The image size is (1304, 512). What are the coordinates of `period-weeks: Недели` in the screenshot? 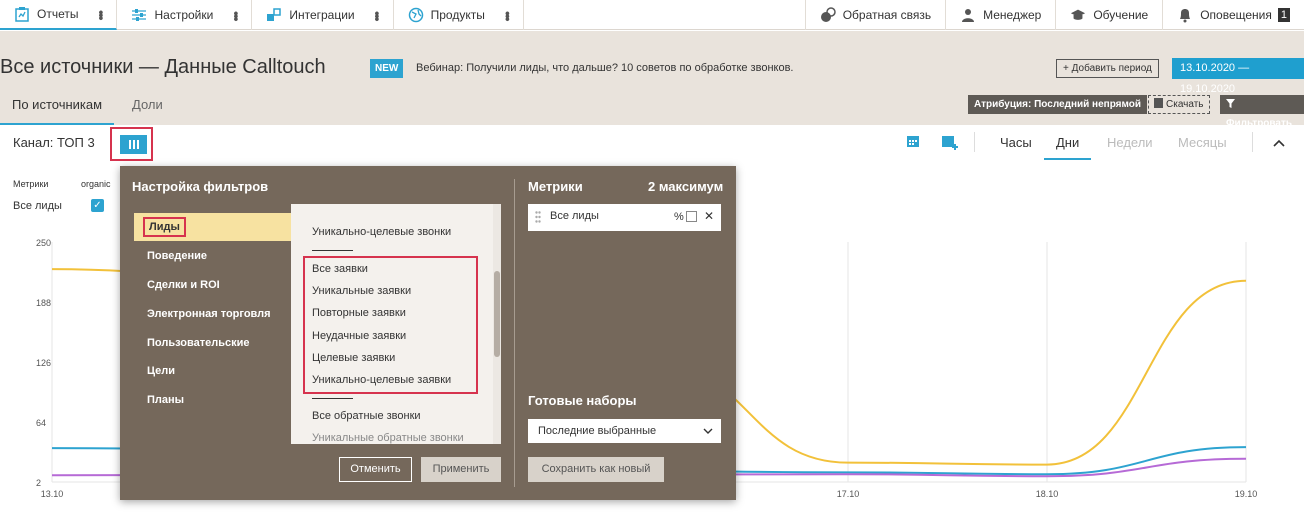 It's located at (1130, 142).